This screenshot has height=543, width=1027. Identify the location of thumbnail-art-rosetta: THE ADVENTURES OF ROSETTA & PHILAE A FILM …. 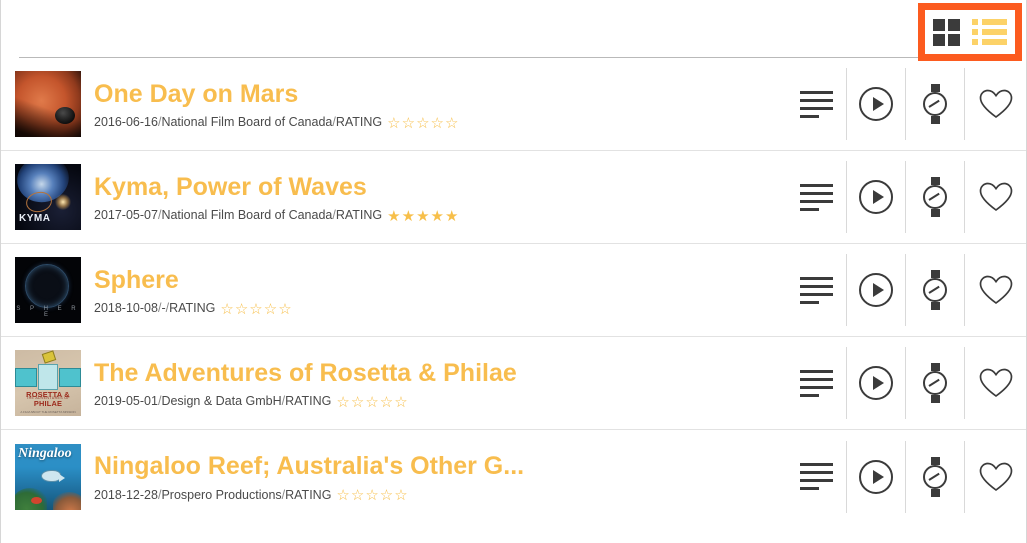
(48, 383).